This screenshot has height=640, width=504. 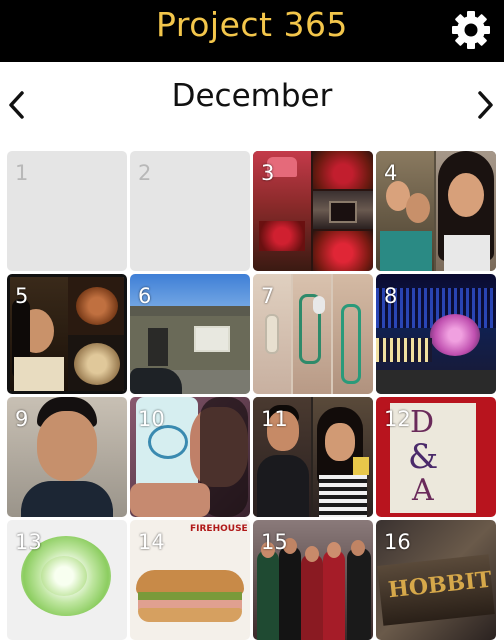 I want to click on day-number: 12, so click(x=397, y=419).